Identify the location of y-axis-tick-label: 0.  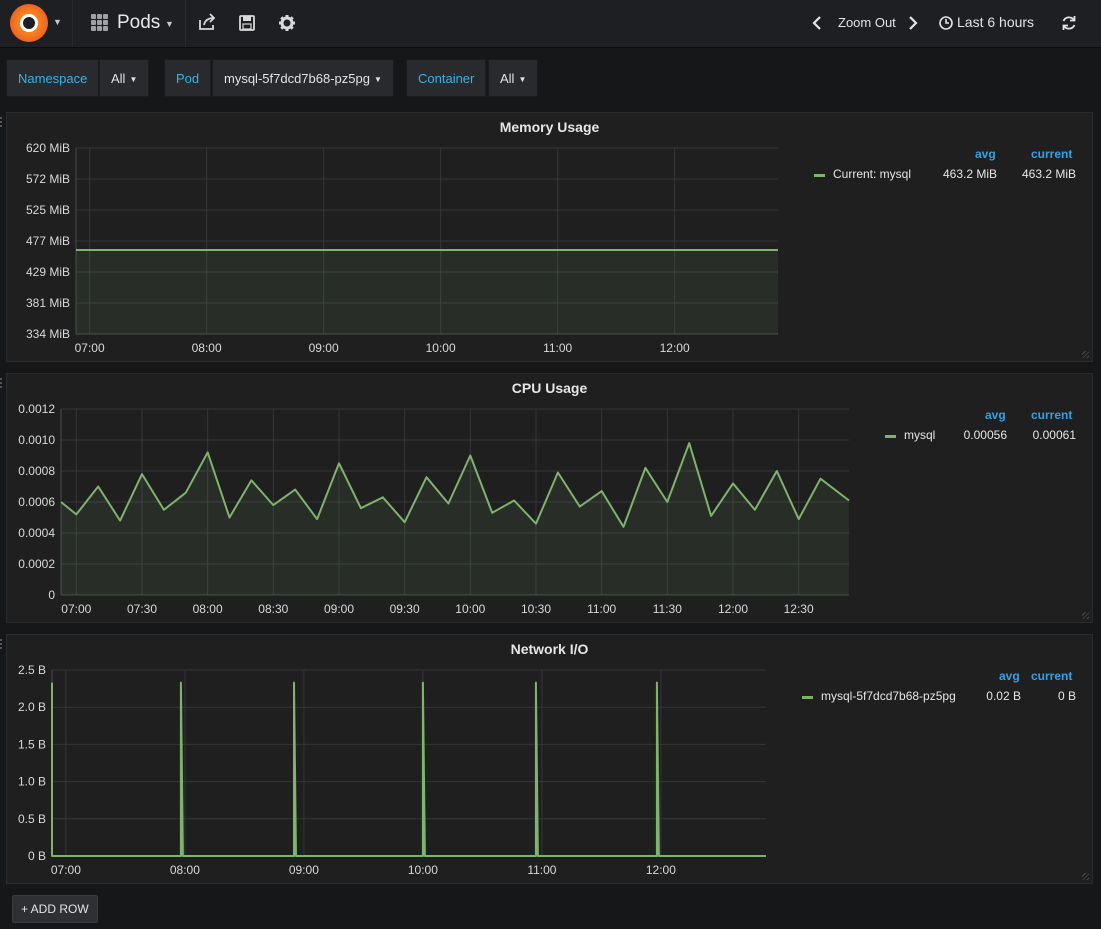
(51, 595).